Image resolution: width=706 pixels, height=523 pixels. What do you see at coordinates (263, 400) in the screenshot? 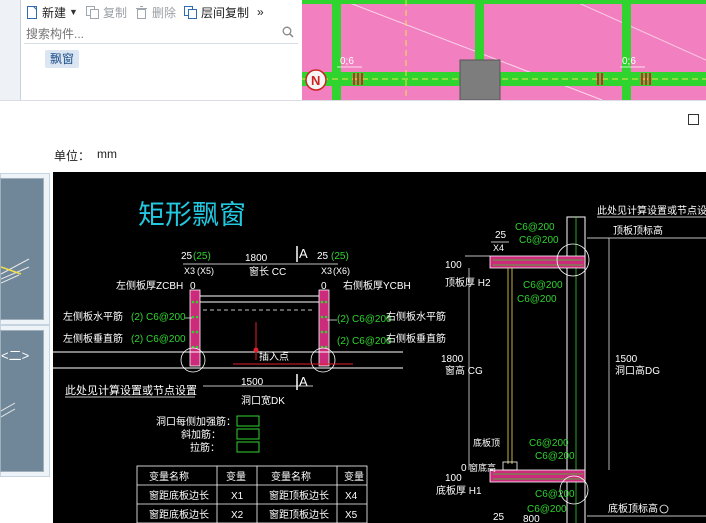
I see `opening-width-label: 洞口宽DK` at bounding box center [263, 400].